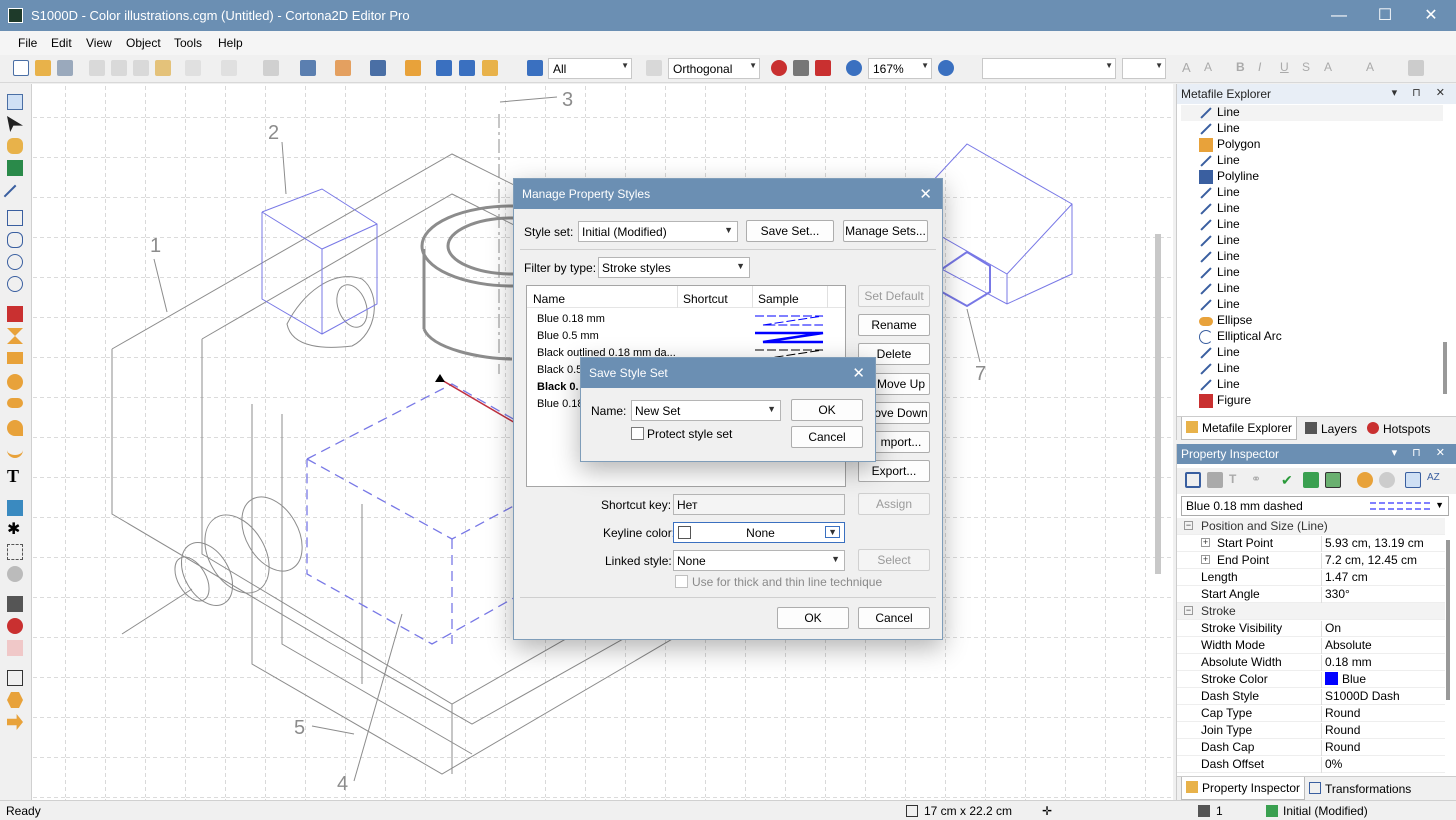 The width and height of the screenshot is (1456, 820). I want to click on transform-icon, so click(490, 68).